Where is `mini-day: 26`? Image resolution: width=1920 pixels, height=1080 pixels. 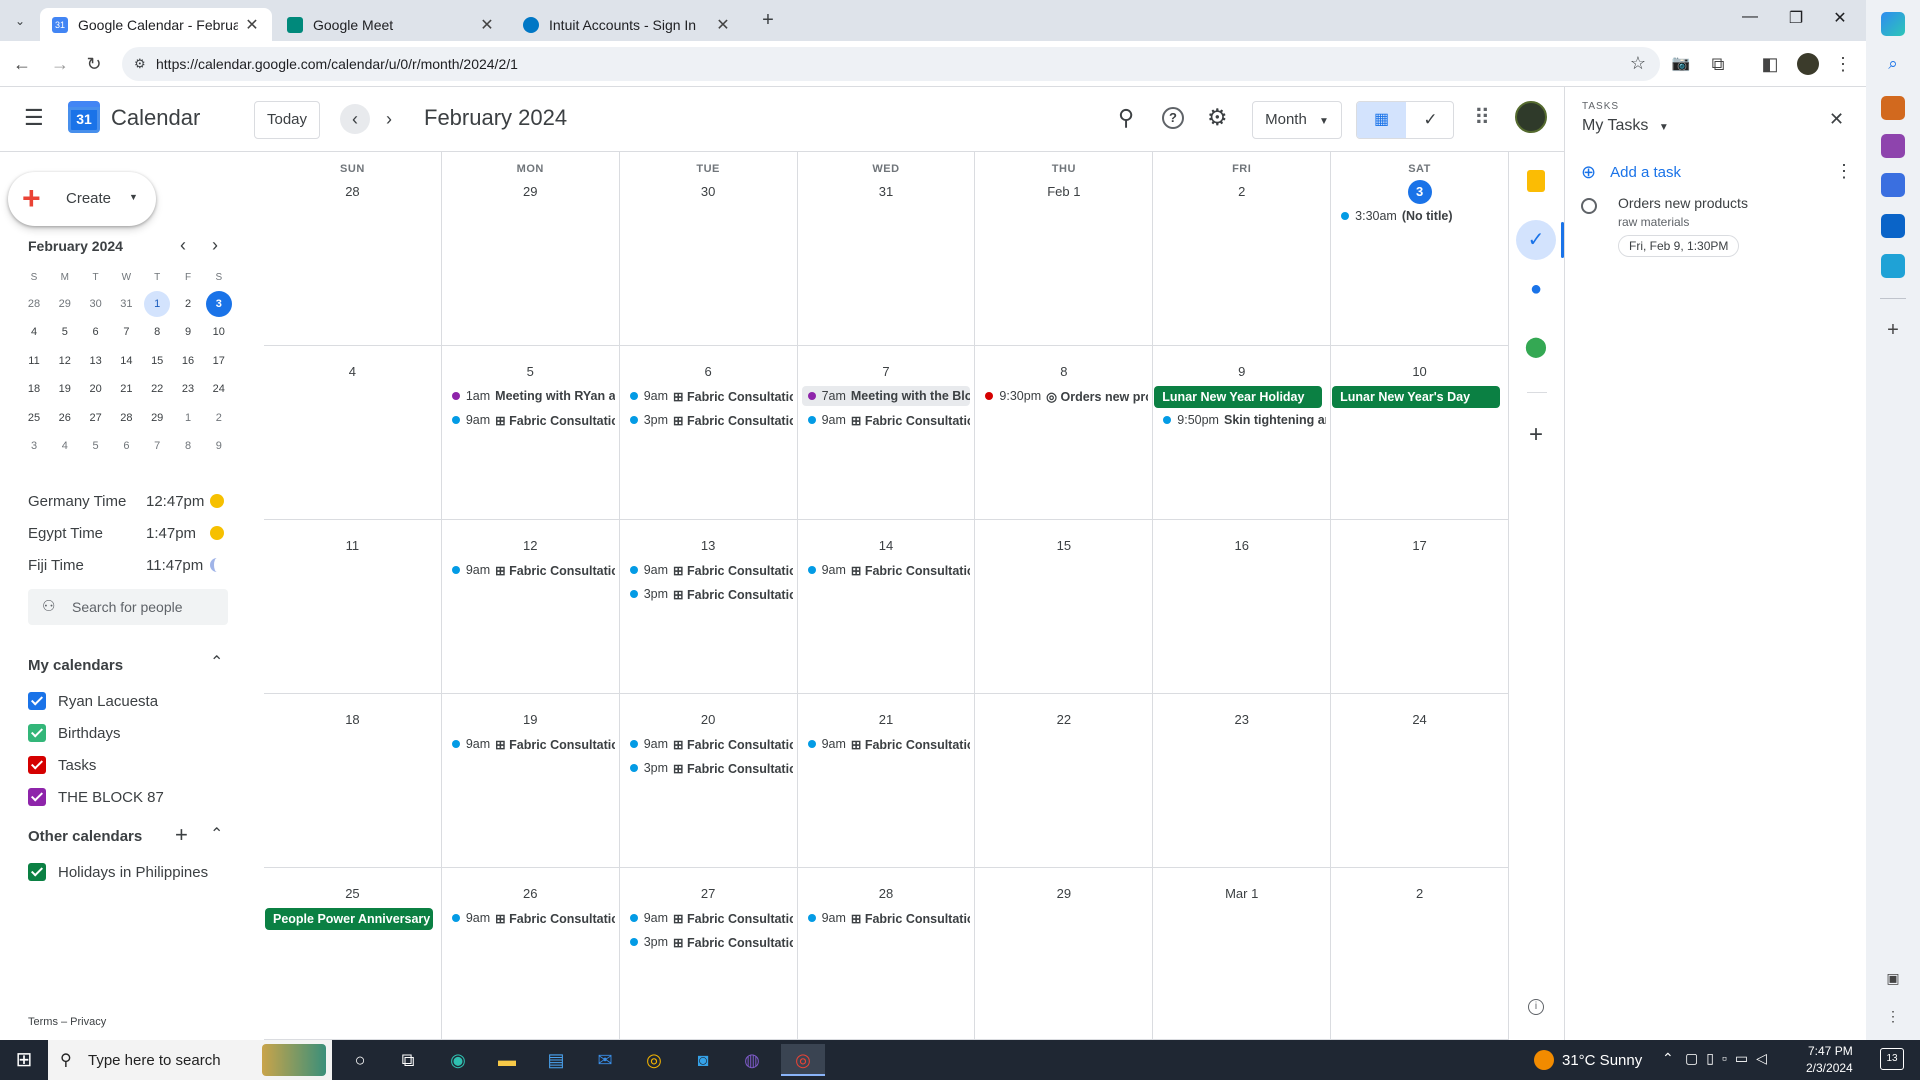
mini-day: 26 is located at coordinates (65, 418).